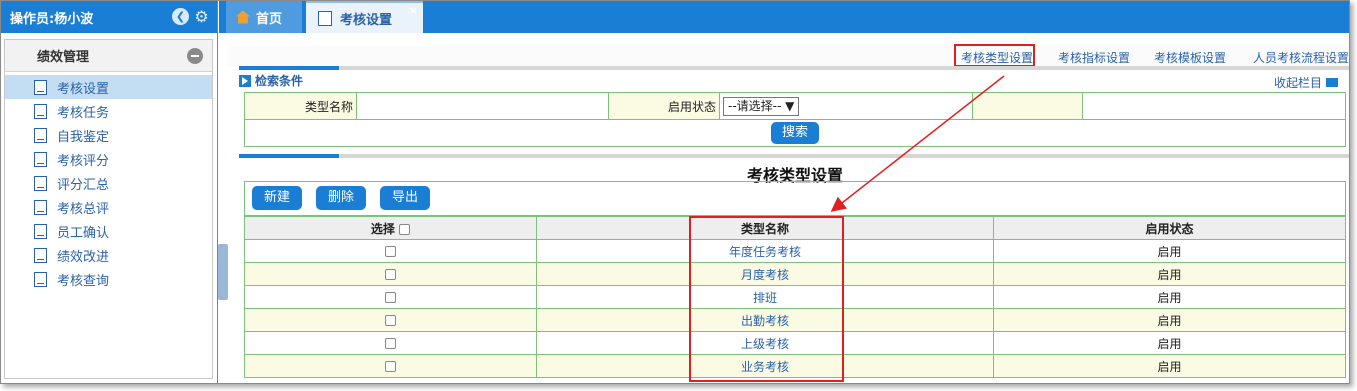  What do you see at coordinates (795, 133) in the screenshot?
I see `search-button: 搜索` at bounding box center [795, 133].